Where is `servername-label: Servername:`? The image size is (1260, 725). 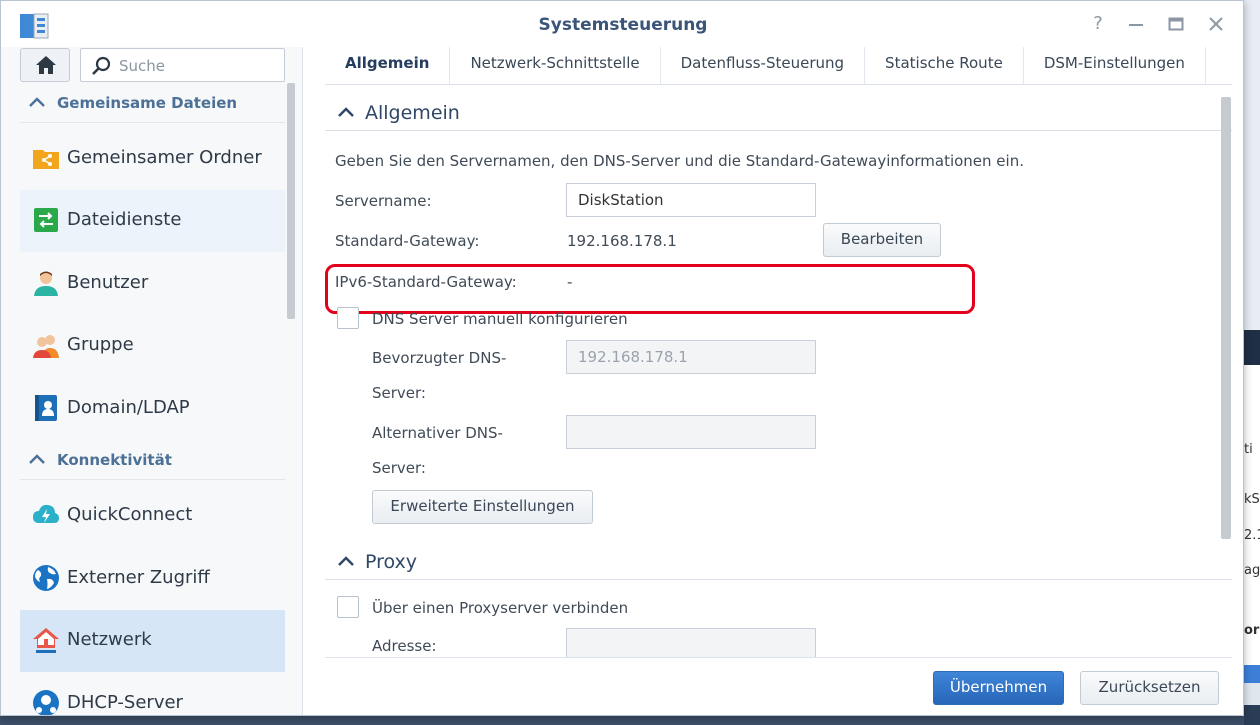
servername-label: Servername: is located at coordinates (383, 201).